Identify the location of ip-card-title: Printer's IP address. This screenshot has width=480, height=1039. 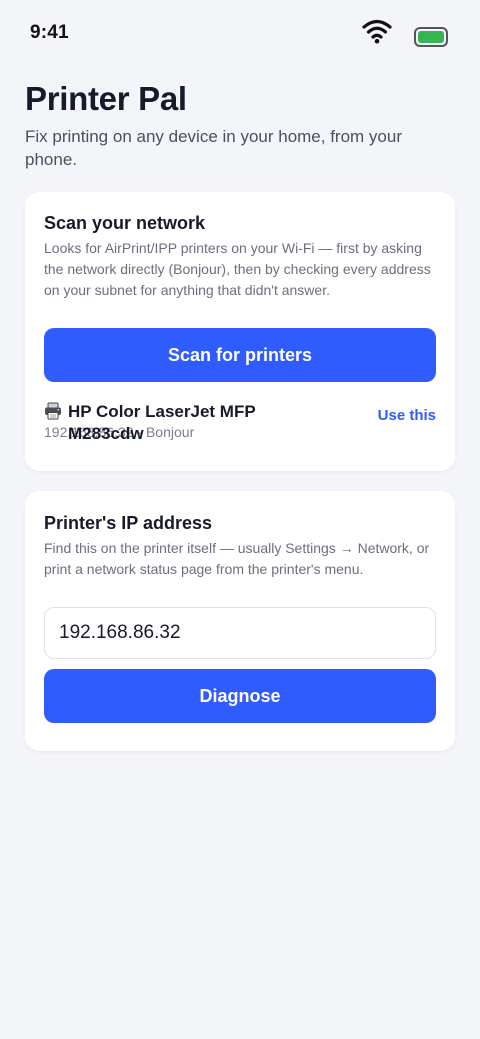
(128, 523).